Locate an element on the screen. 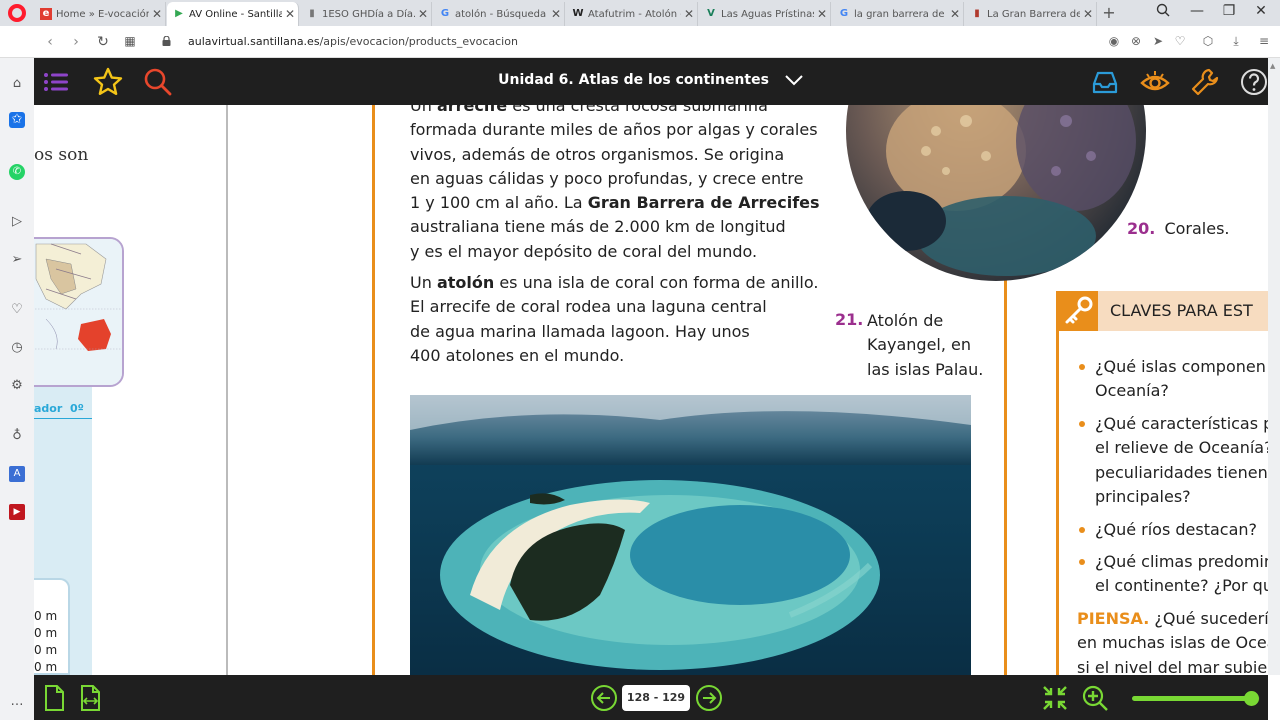 The width and height of the screenshot is (1280, 720). tab-label: La Gran Barrera de C is located at coordinates (1033, 14).